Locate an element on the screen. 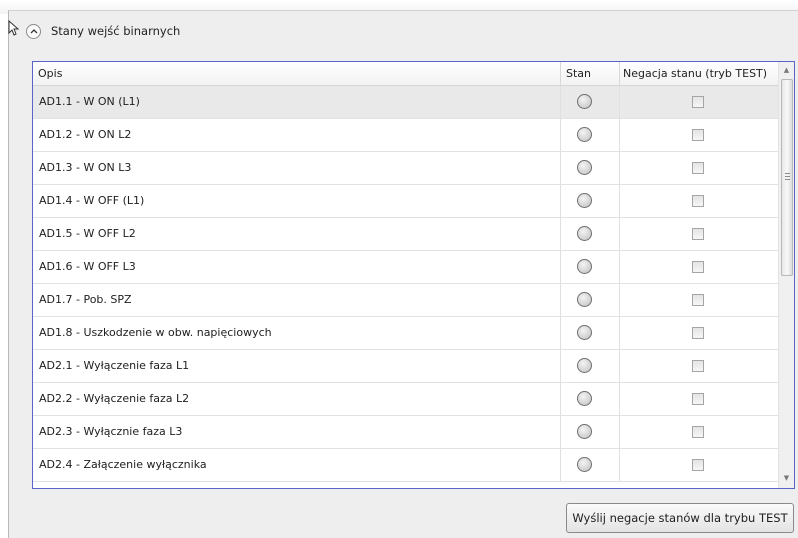 Image resolution: width=798 pixels, height=538 pixels. collapse-button is located at coordinates (33, 31).